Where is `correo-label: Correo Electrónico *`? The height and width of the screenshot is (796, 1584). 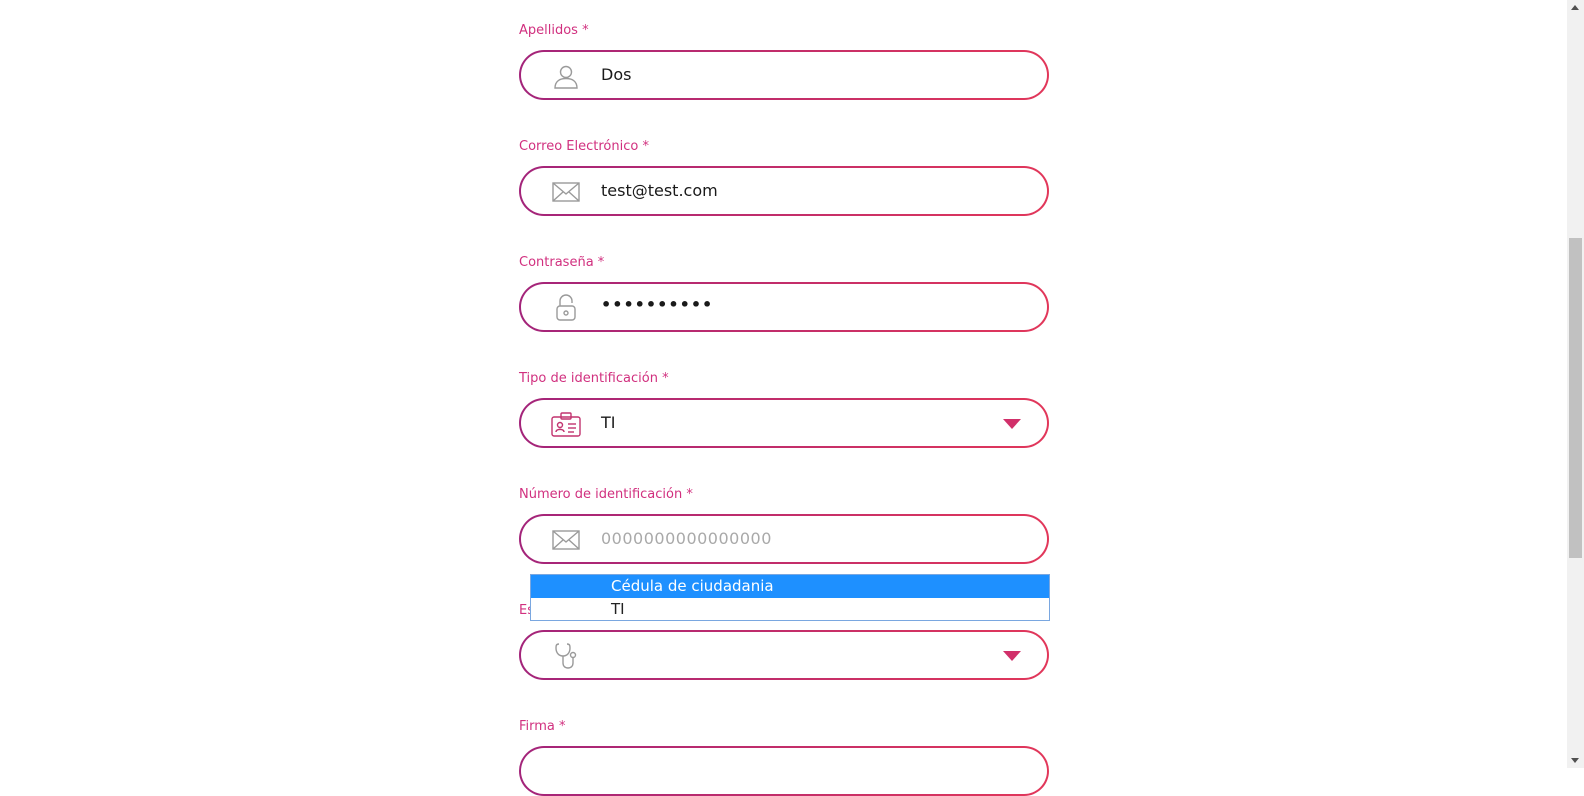 correo-label: Correo Electrónico * is located at coordinates (584, 146).